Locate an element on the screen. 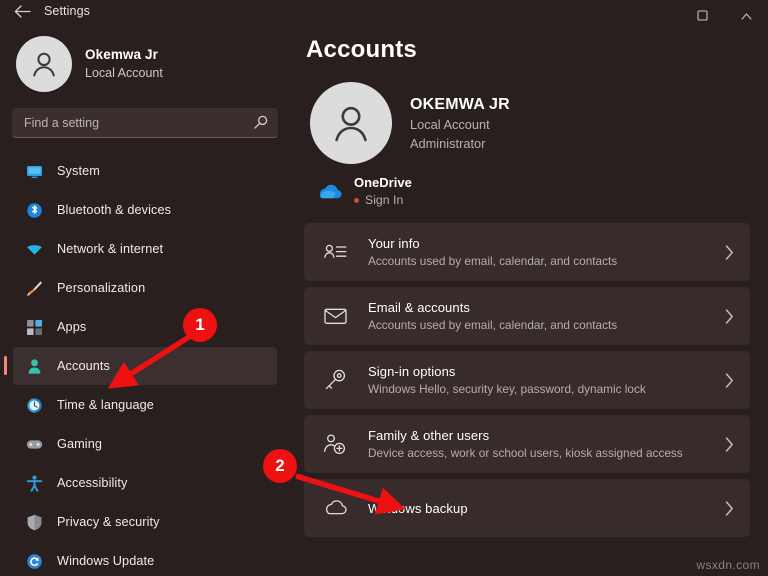  profile-header: OKEMWA JR Local Account Administrator is located at coordinates (530, 123).